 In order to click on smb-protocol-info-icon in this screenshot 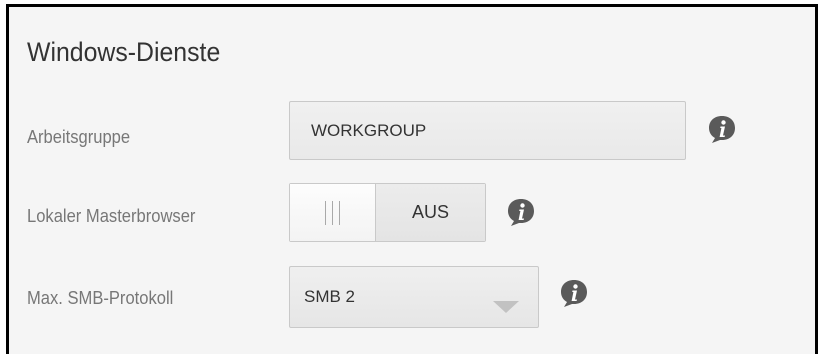, I will do `click(574, 293)`.